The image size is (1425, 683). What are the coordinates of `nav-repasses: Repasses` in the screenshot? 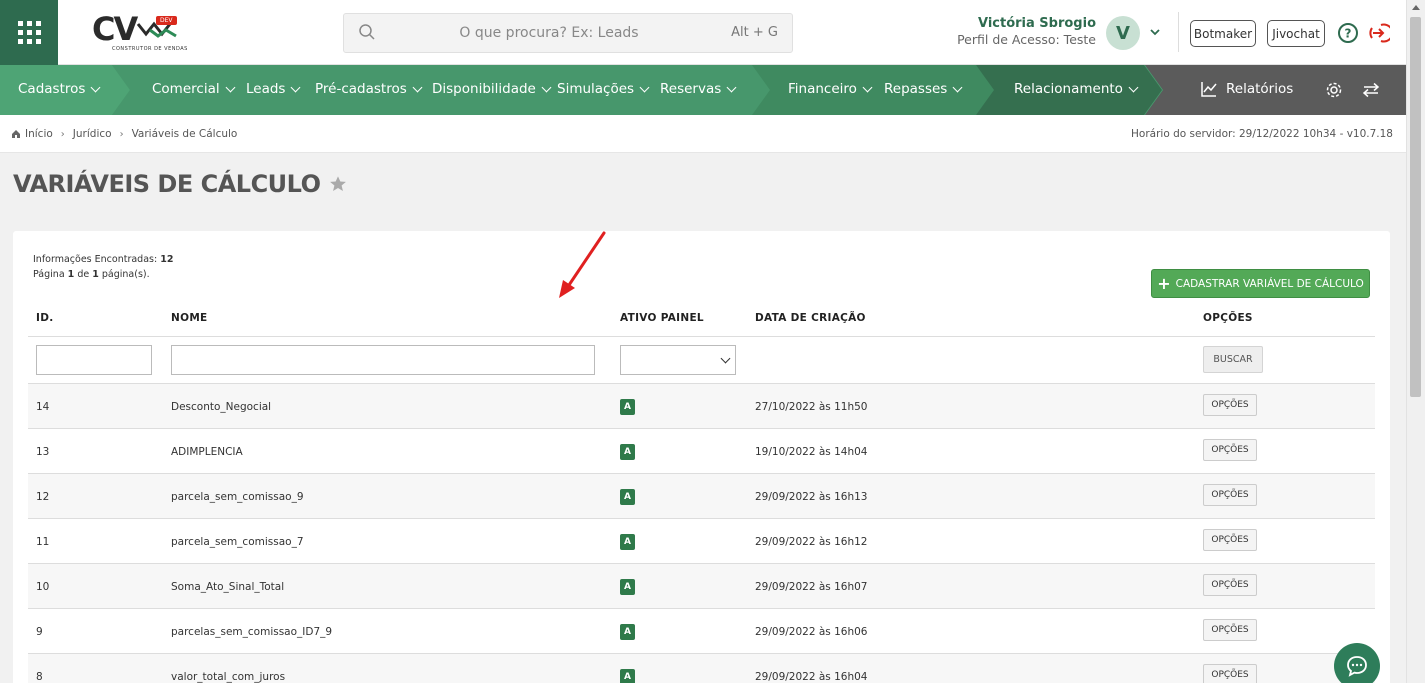 It's located at (923, 89).